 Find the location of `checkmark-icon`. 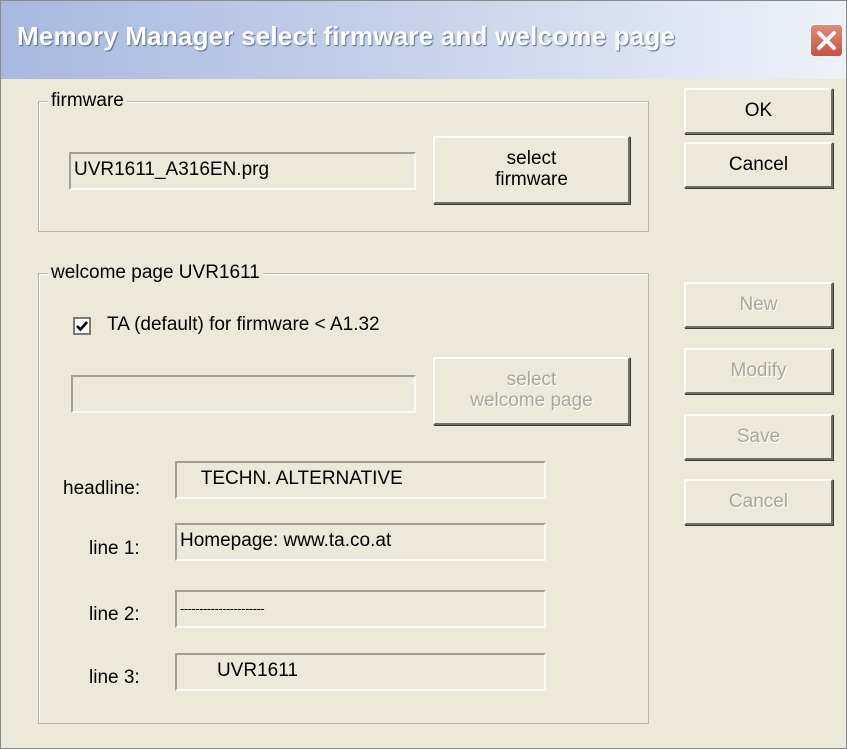

checkmark-icon is located at coordinates (82, 326).